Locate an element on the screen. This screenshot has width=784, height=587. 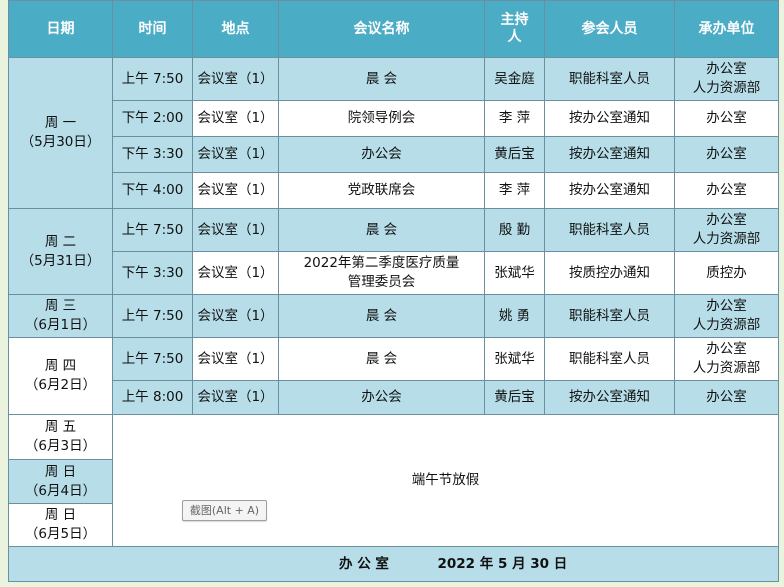
day-label: 周 二 is located at coordinates (60, 241).